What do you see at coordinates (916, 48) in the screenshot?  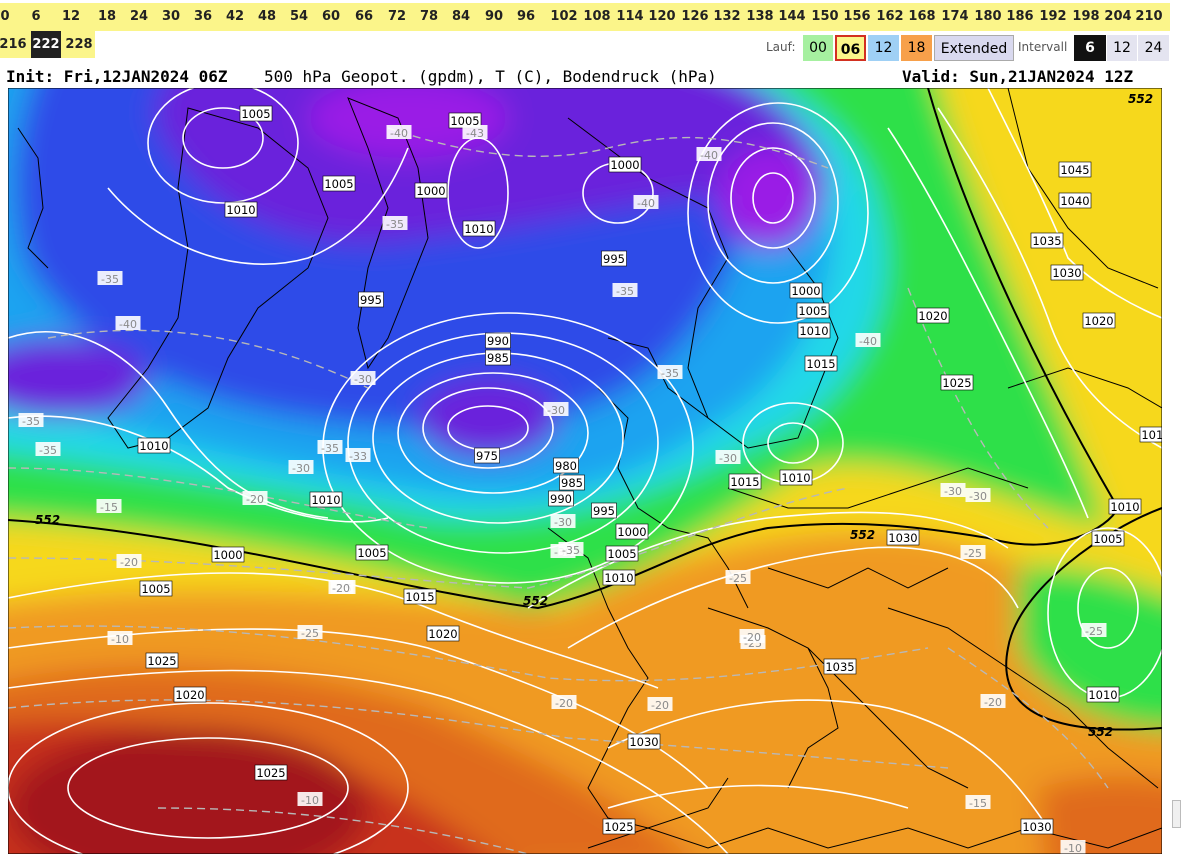 I see `run-18-button: 18` at bounding box center [916, 48].